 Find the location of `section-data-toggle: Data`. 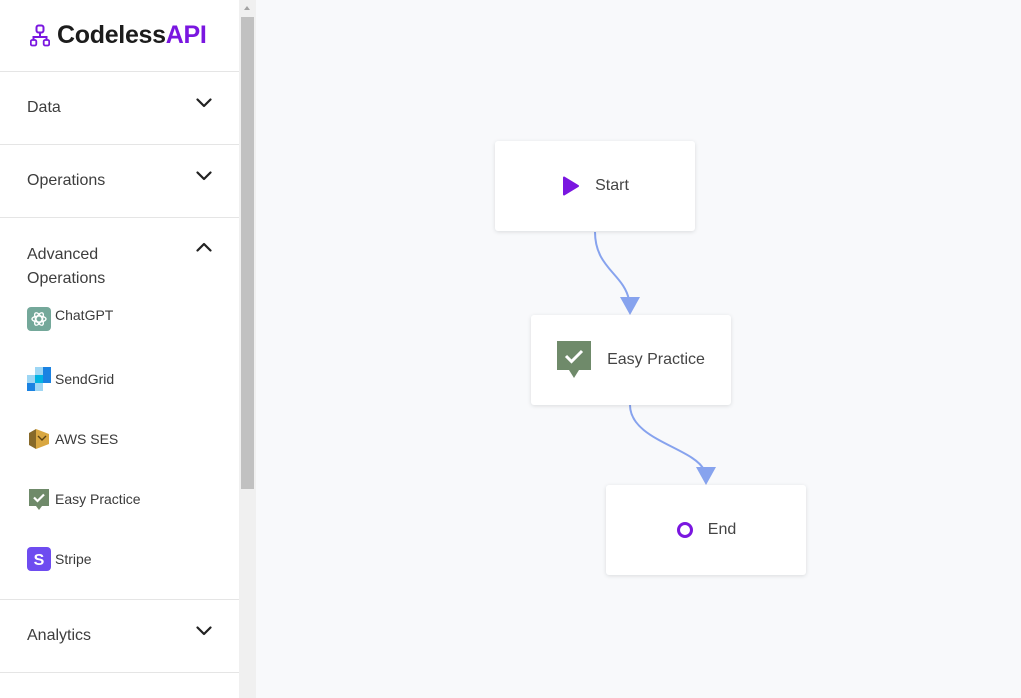

section-data-toggle: Data is located at coordinates (119, 108).